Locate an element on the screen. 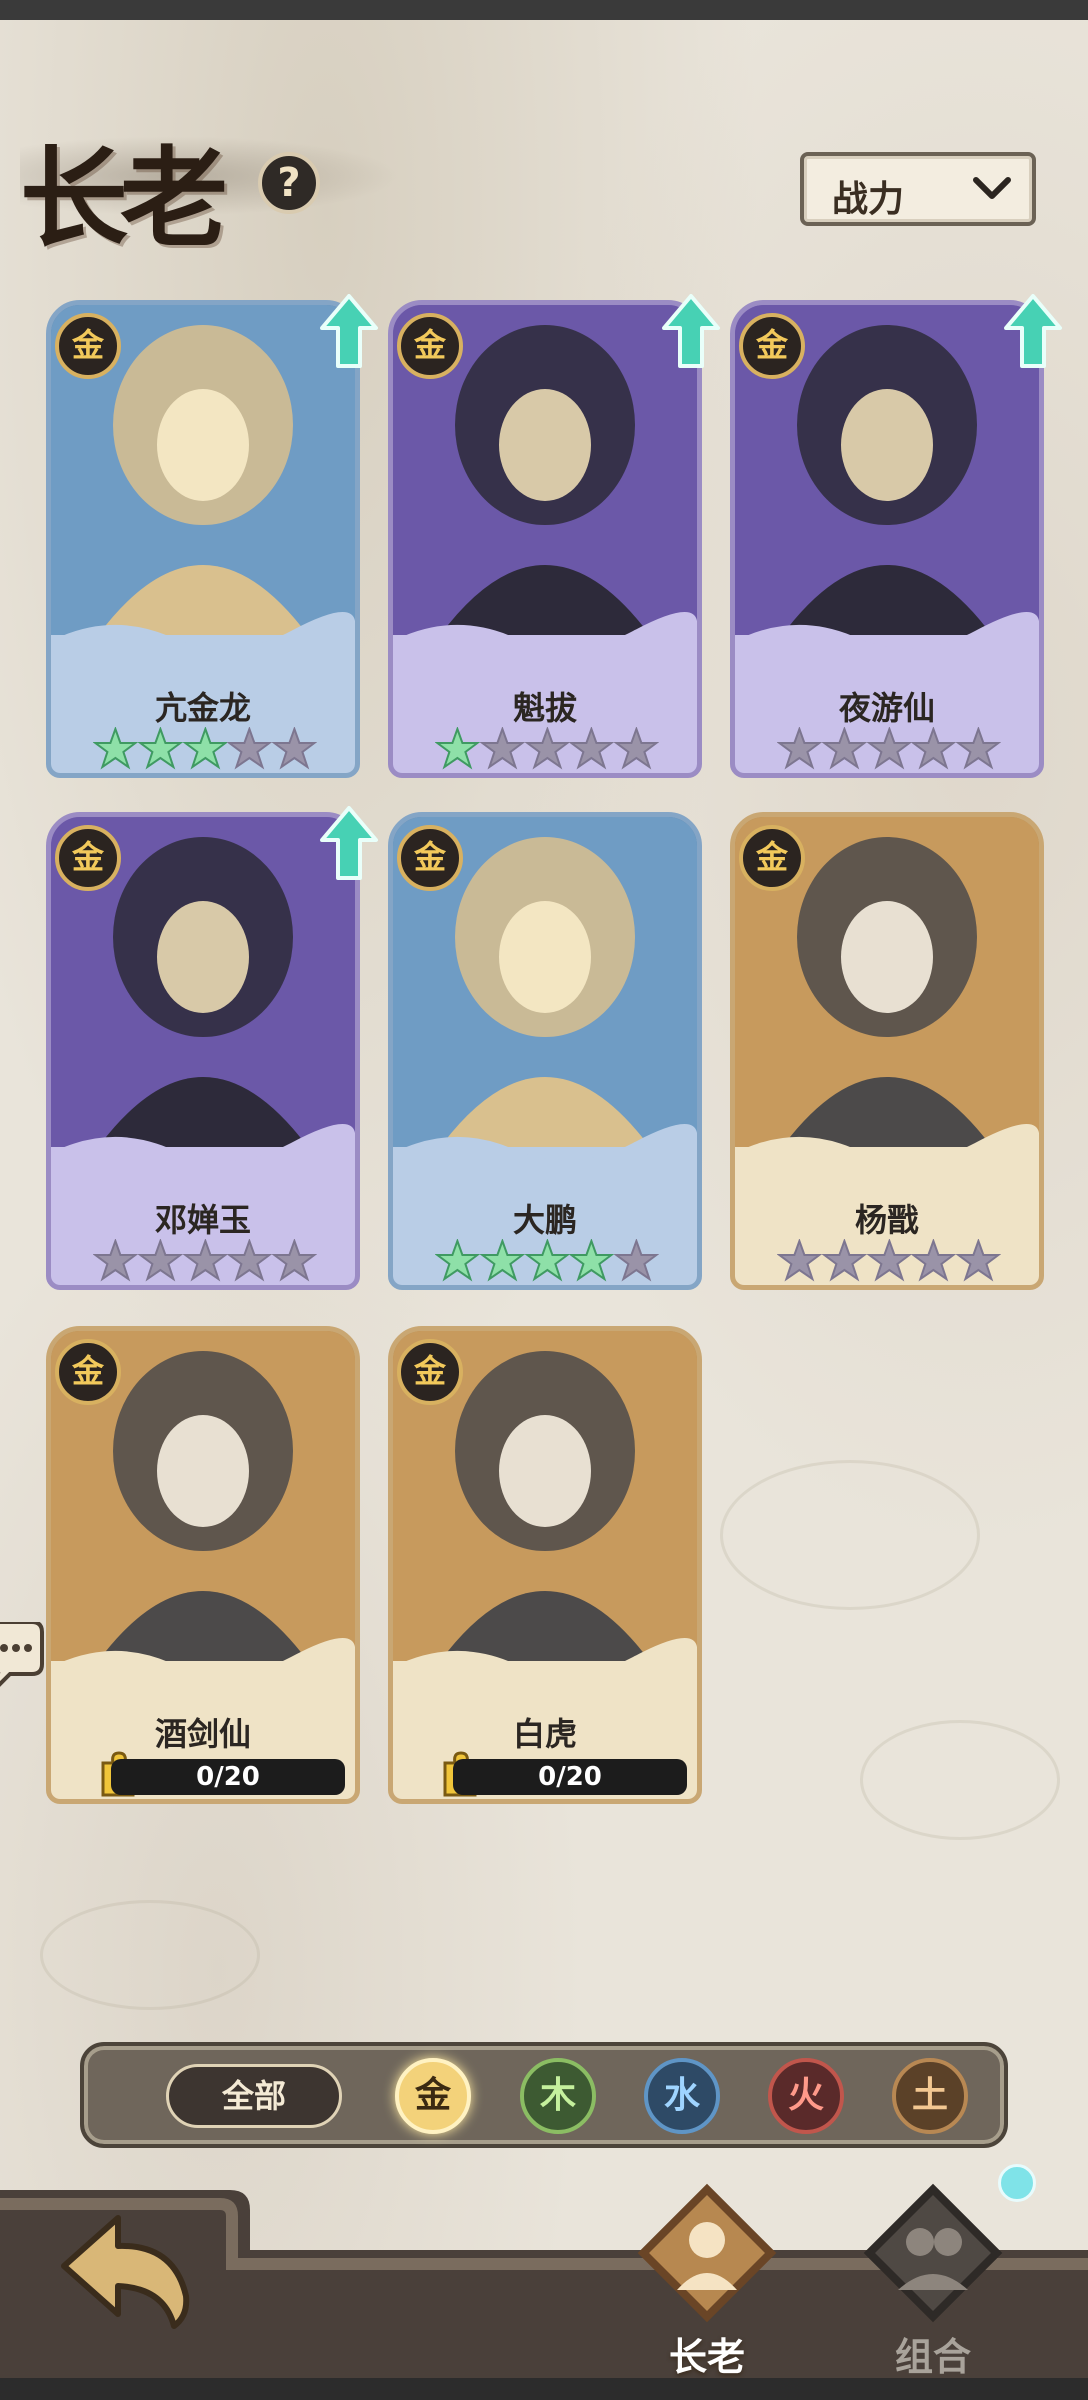  elder-card: 杨戬 金 is located at coordinates (887, 1051).